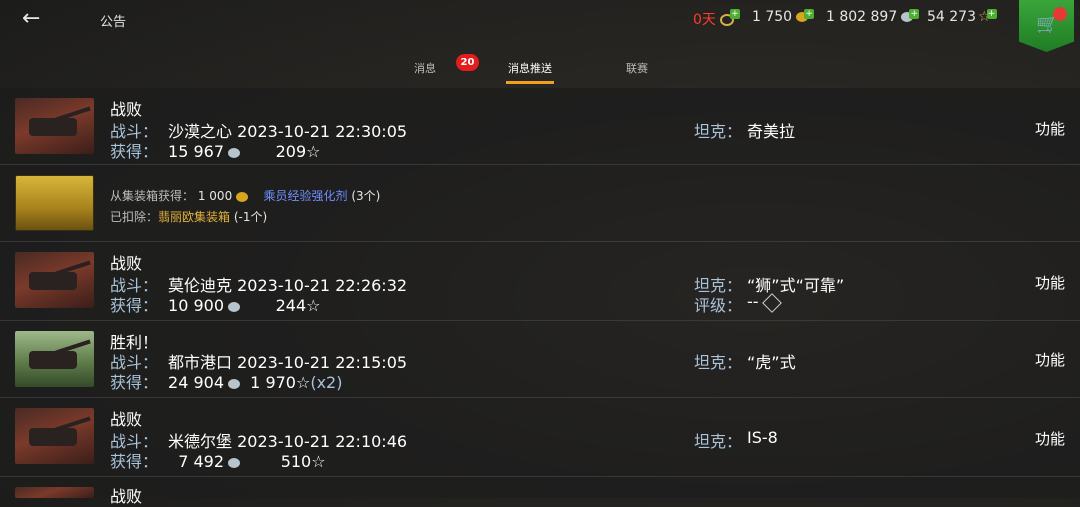 This screenshot has height=507, width=1080. What do you see at coordinates (54, 359) in the screenshot?
I see `battle-victory-thumbnail` at bounding box center [54, 359].